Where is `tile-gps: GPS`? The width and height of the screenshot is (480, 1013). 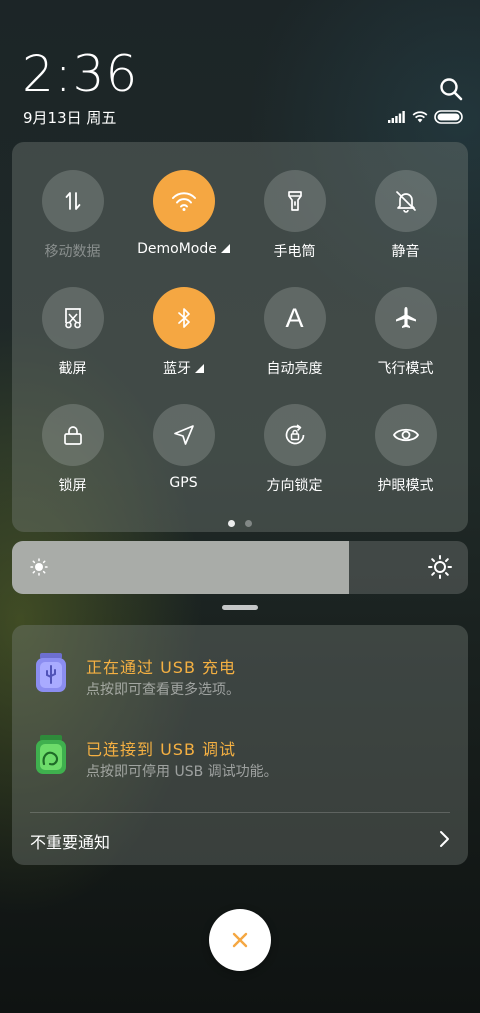
tile-gps: GPS is located at coordinates (183, 447).